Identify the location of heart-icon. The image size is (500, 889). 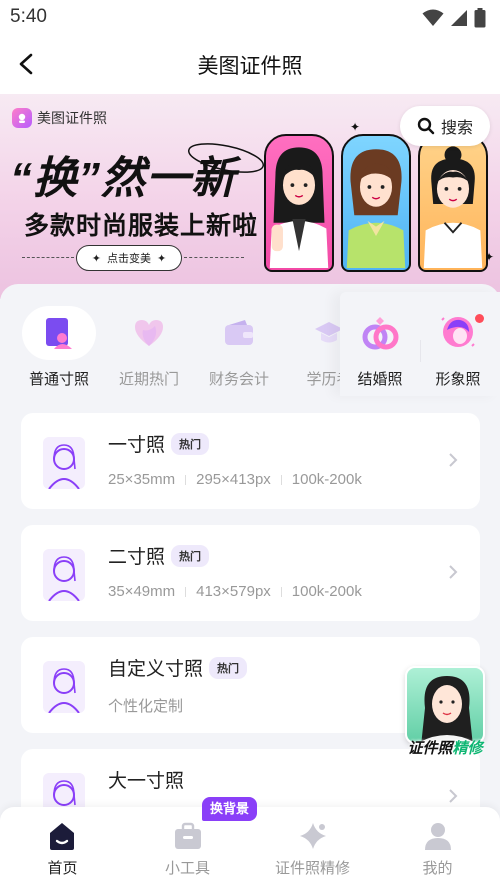
(149, 333).